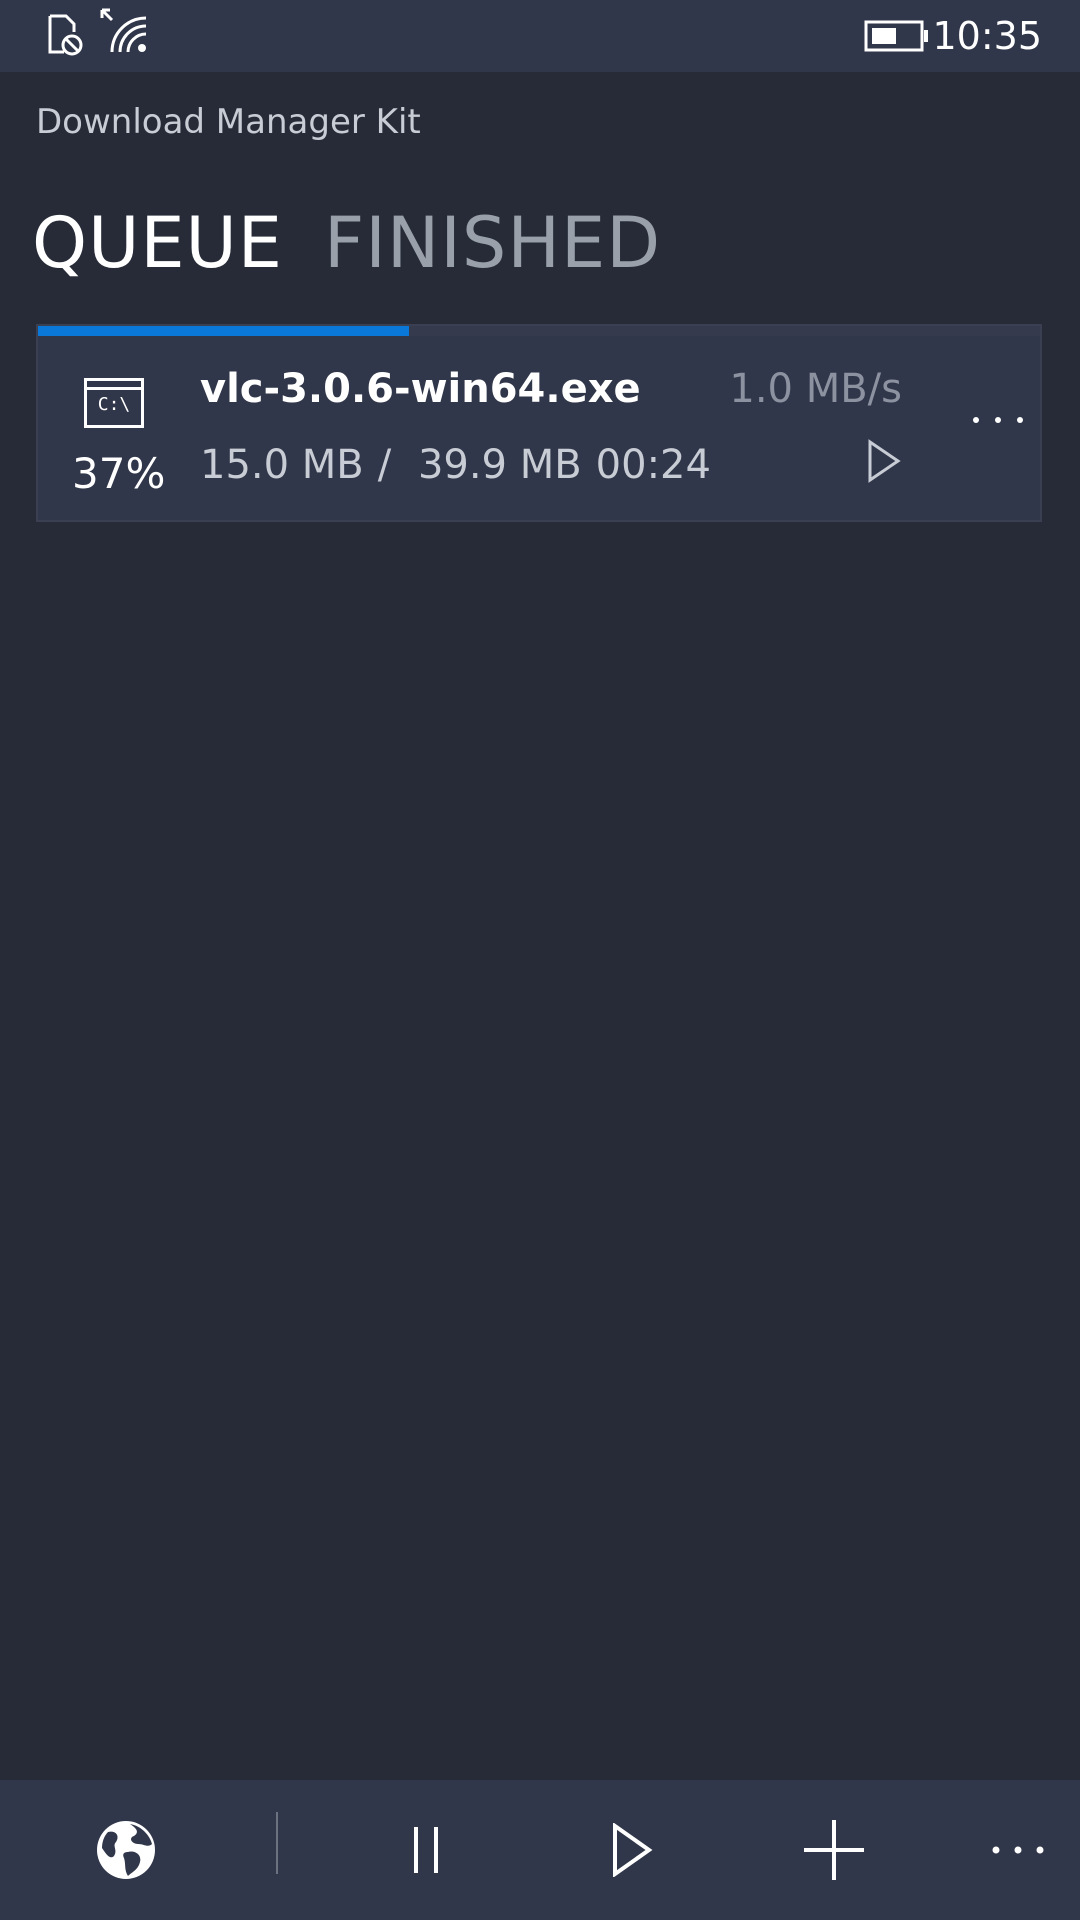 The width and height of the screenshot is (1080, 1920). Describe the element at coordinates (223, 331) in the screenshot. I see `progress-bar-fill` at that location.